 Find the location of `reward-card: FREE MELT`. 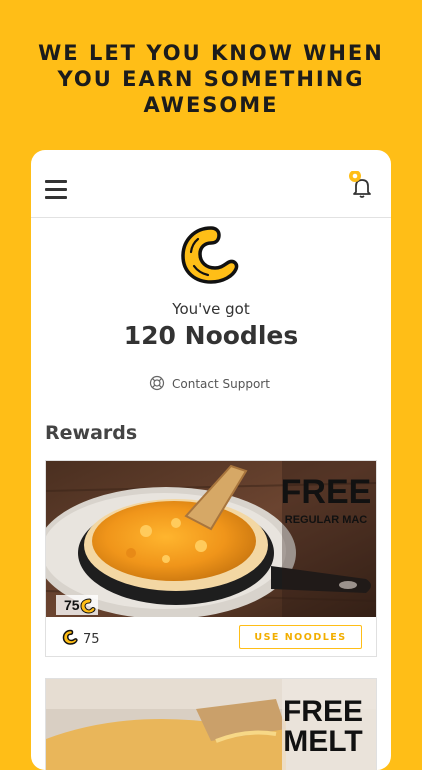

reward-card: FREE MELT is located at coordinates (211, 724).